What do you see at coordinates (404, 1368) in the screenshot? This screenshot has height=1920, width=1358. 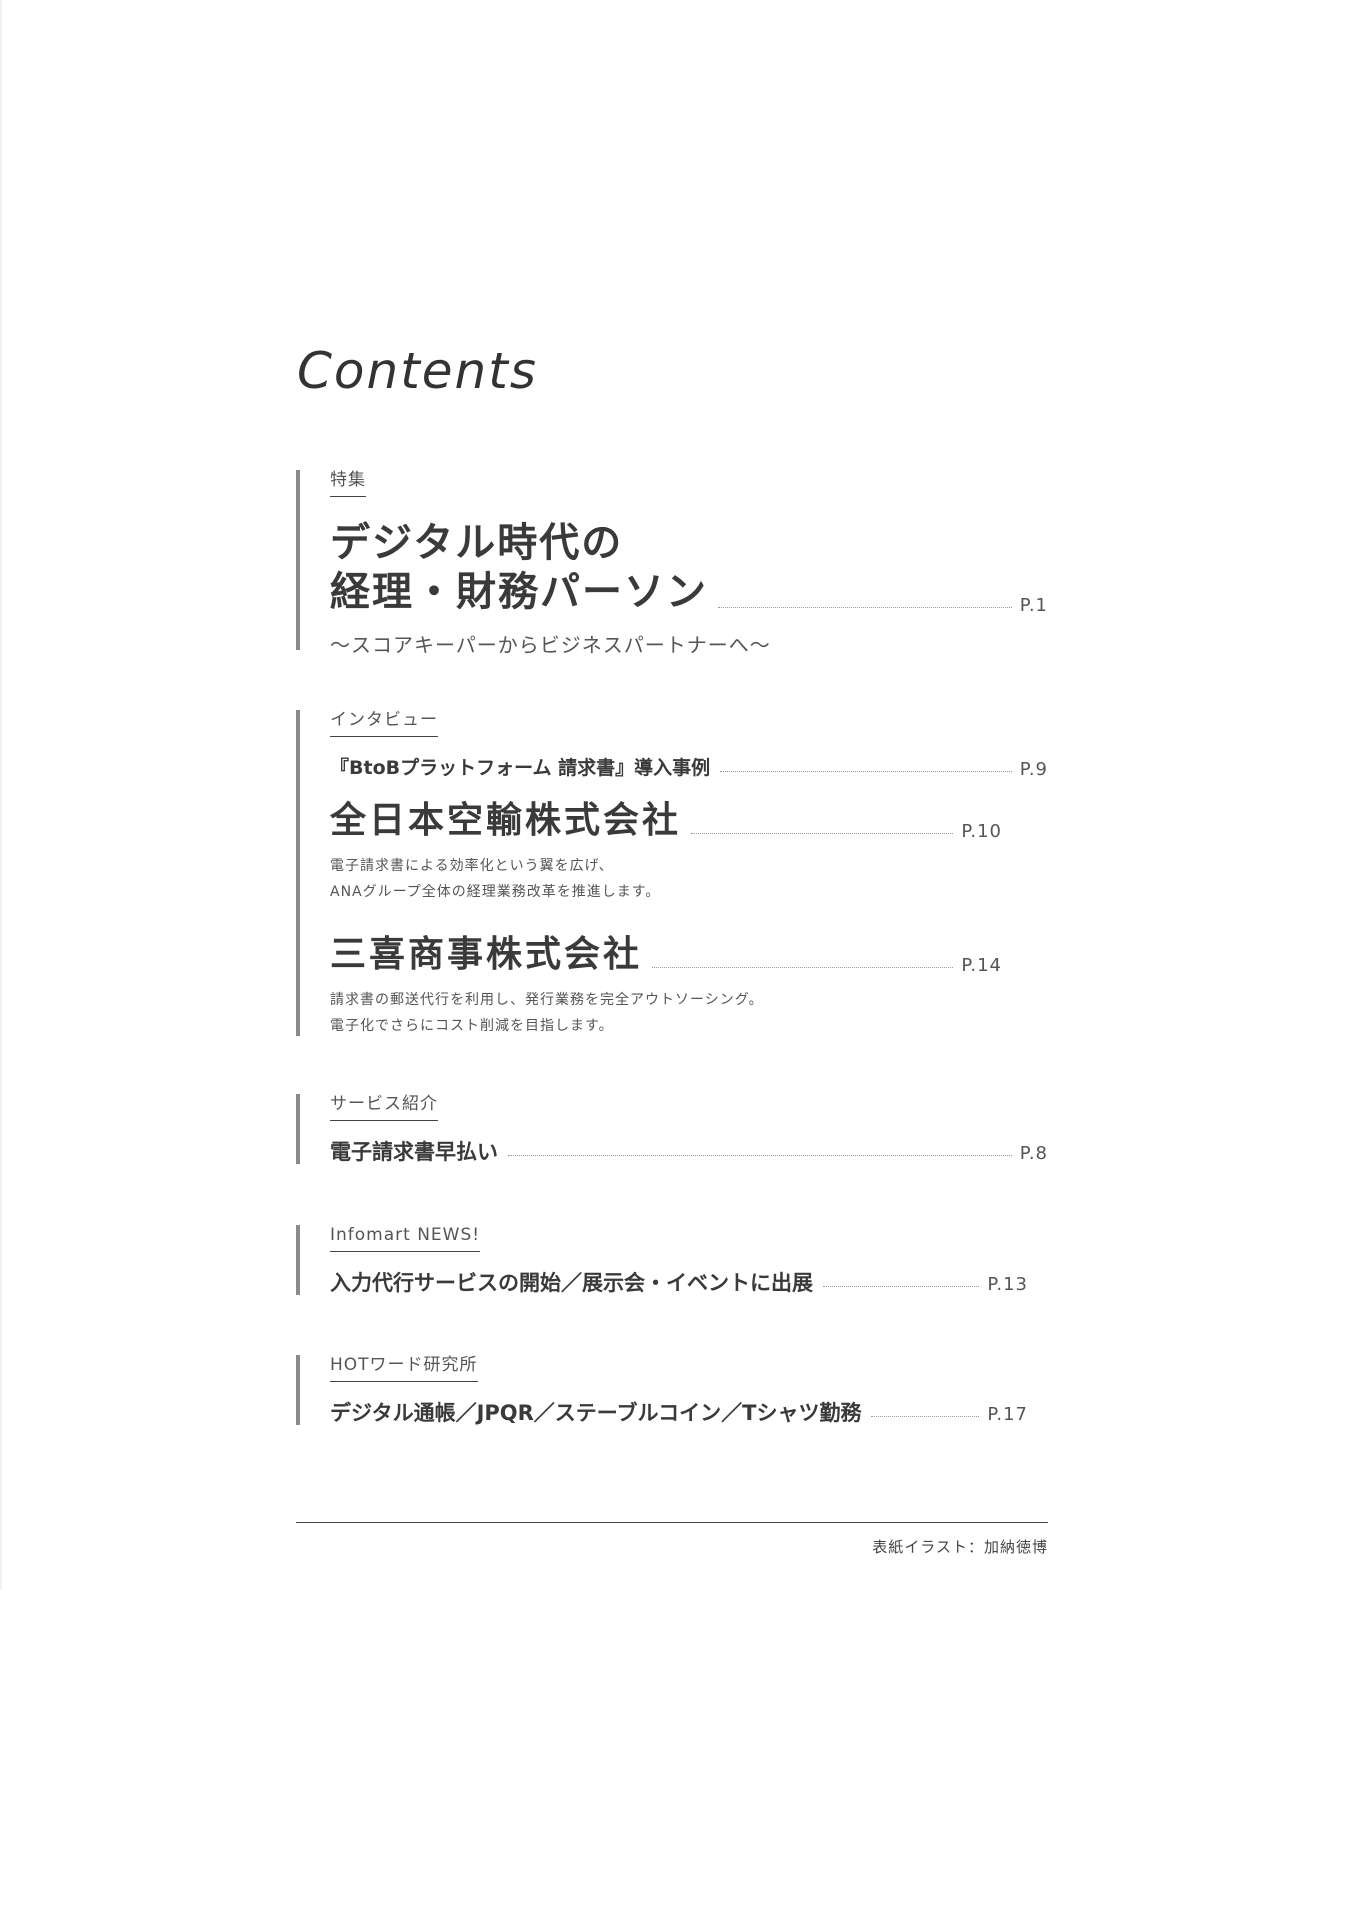 I see `category-label-hotword: HOTワード研究所` at bounding box center [404, 1368].